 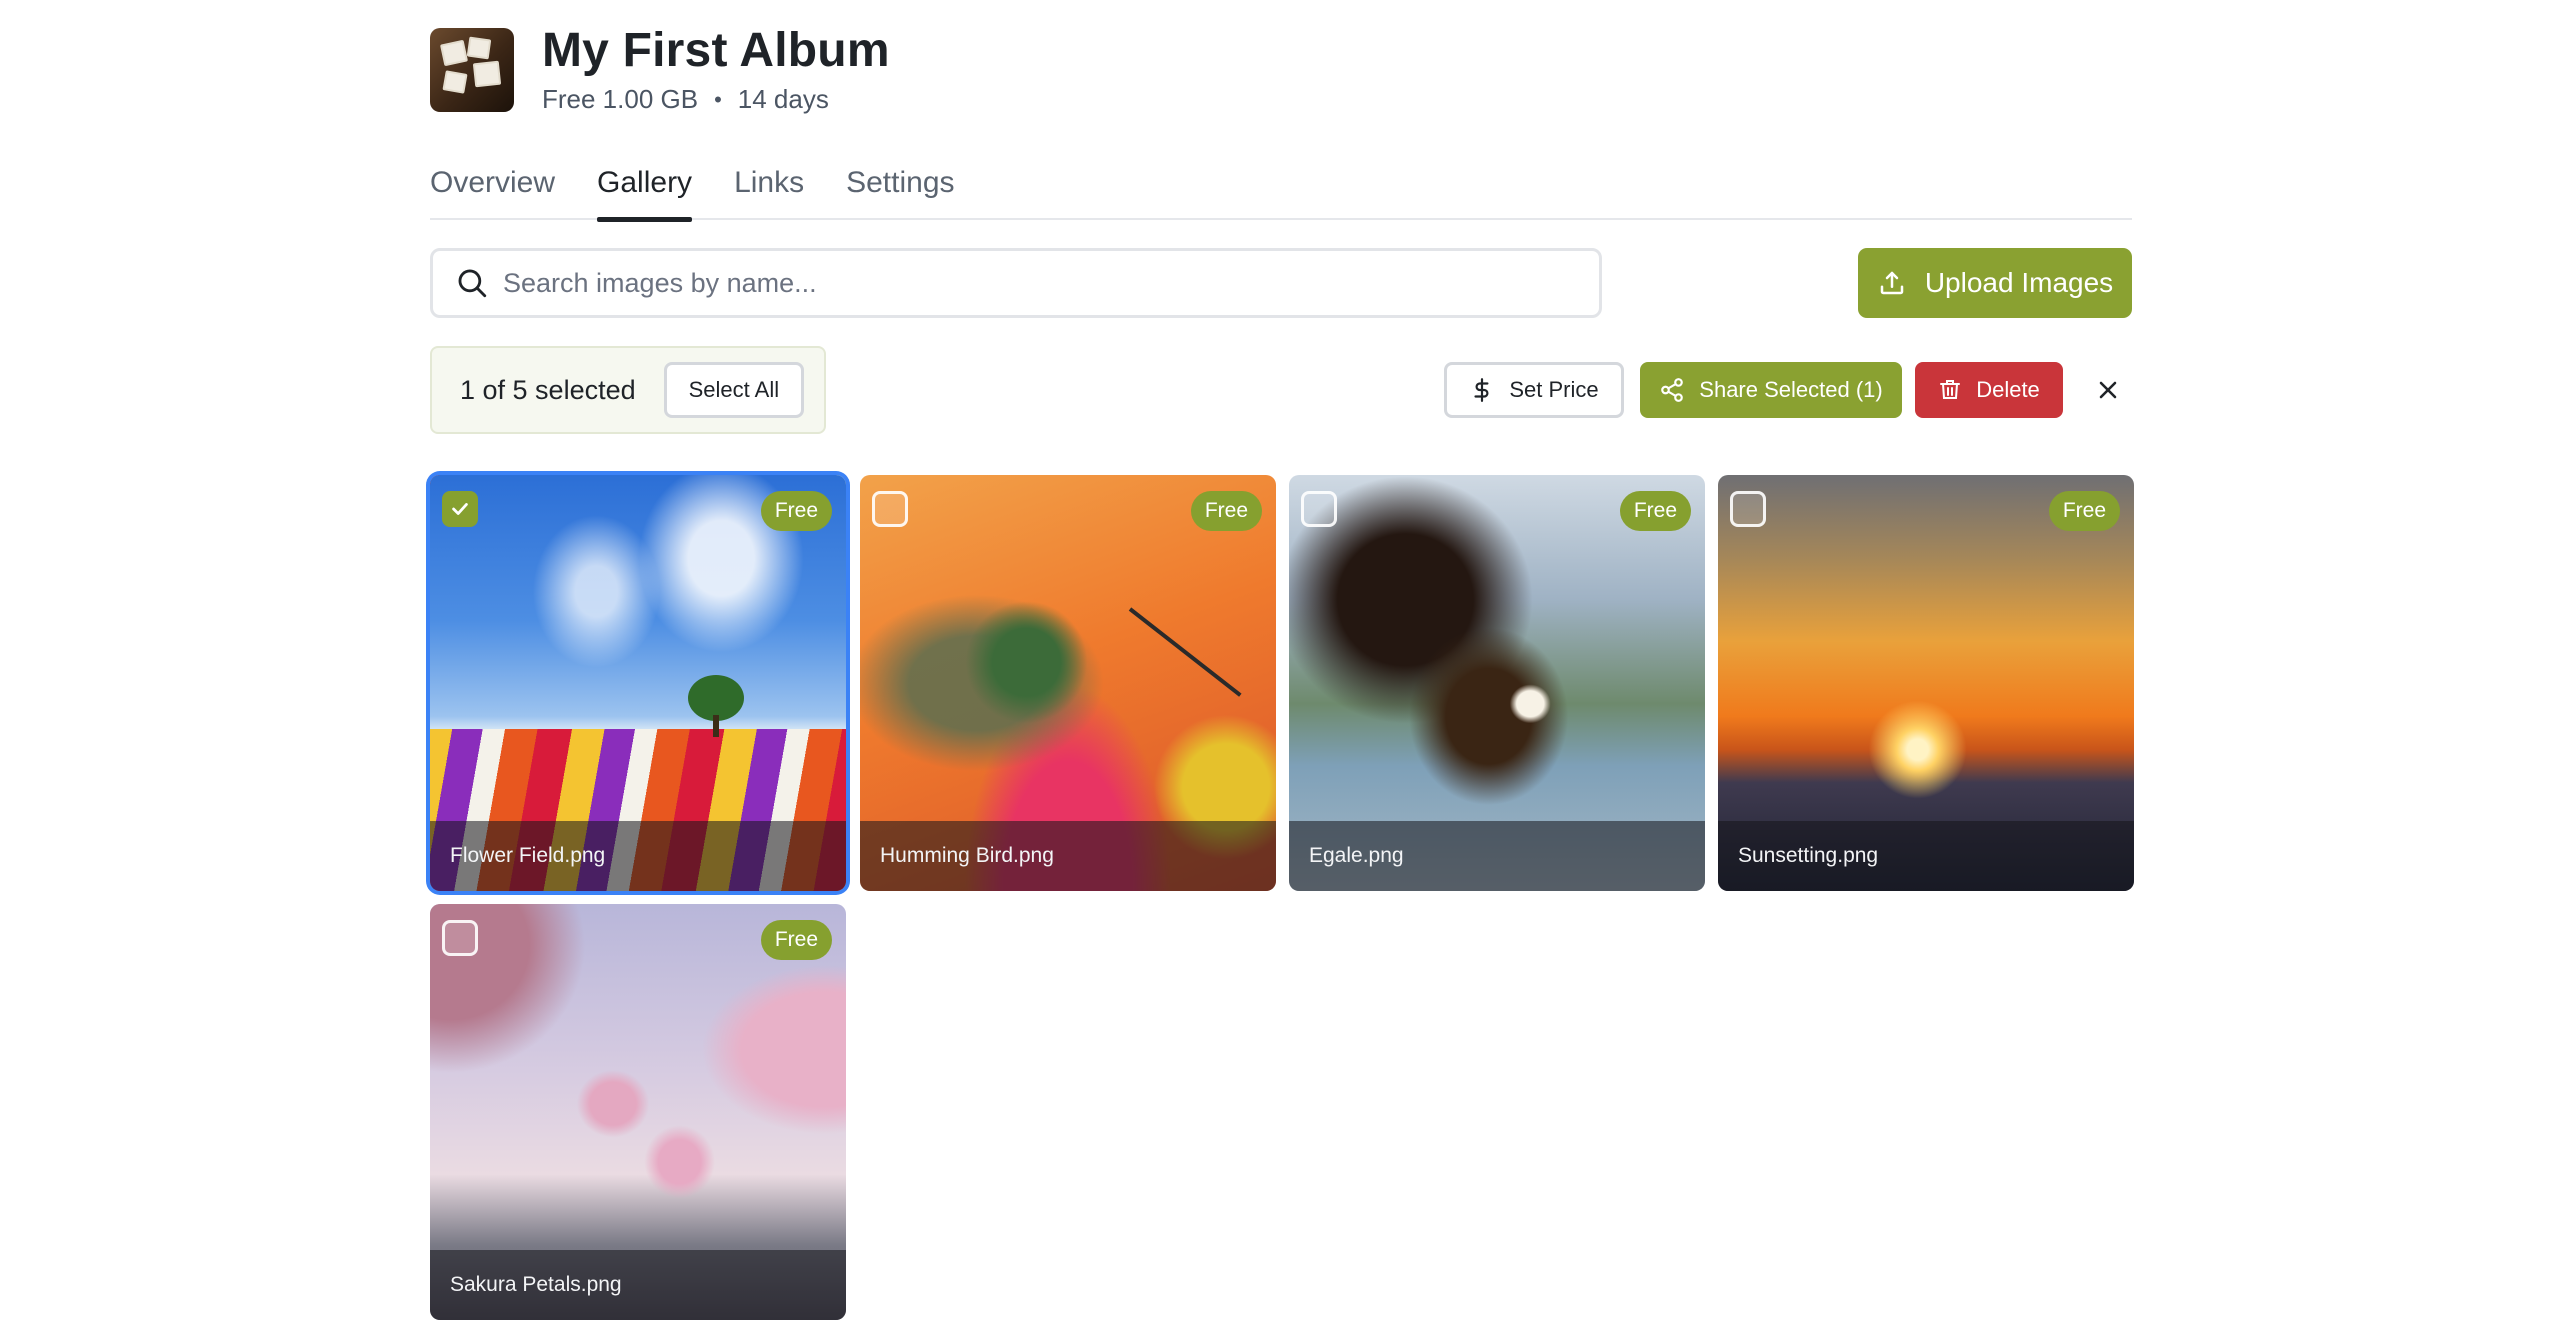 What do you see at coordinates (1791, 389) in the screenshot?
I see `share-selected-label: Share Selected (1)` at bounding box center [1791, 389].